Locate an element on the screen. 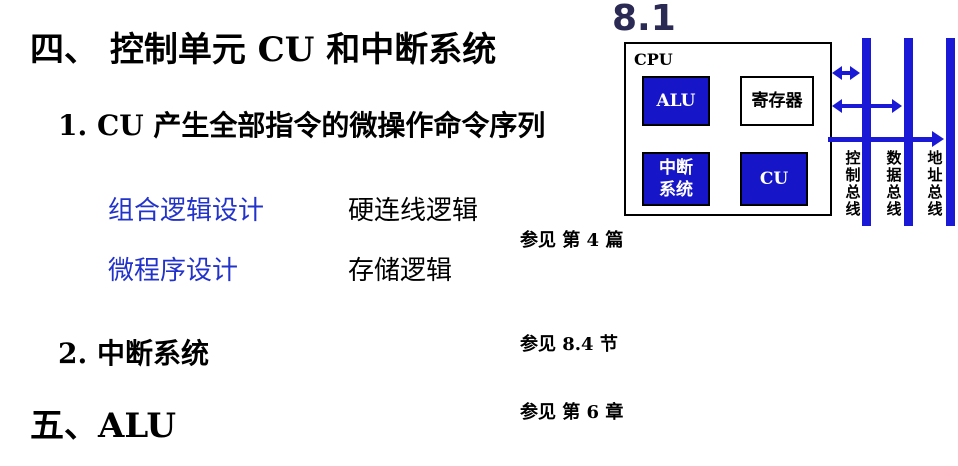 Image resolution: width=958 pixels, height=466 pixels. data-bus-label: 数据总线 is located at coordinates (894, 183).